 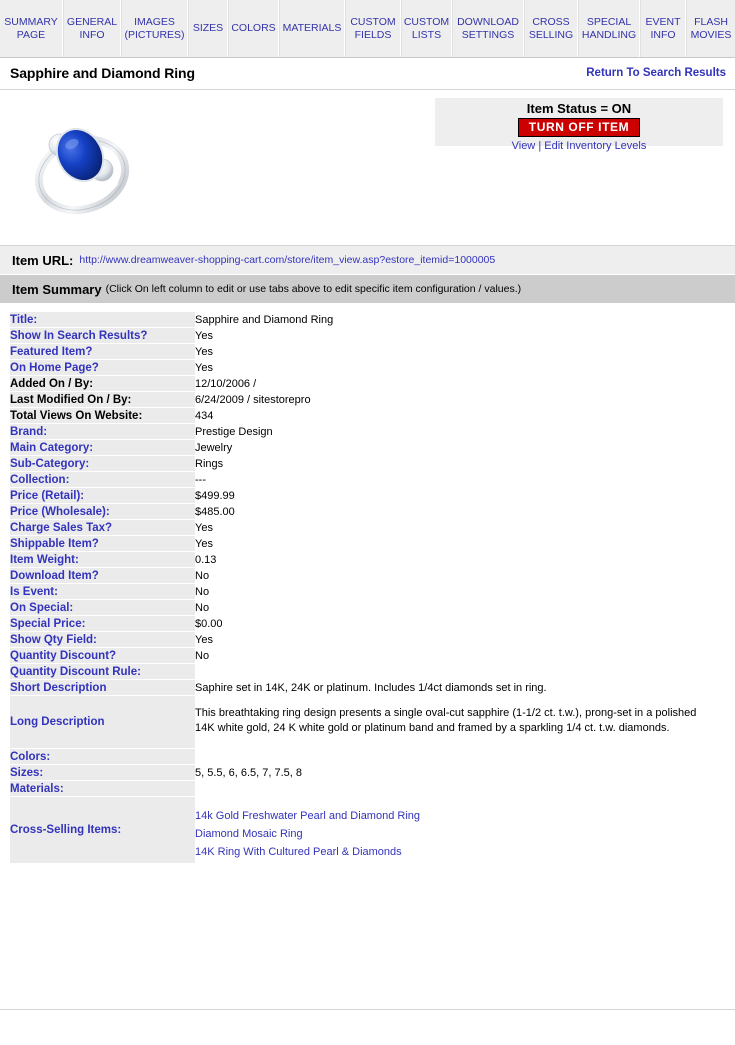 I want to click on detail-value: ---, so click(x=460, y=479).